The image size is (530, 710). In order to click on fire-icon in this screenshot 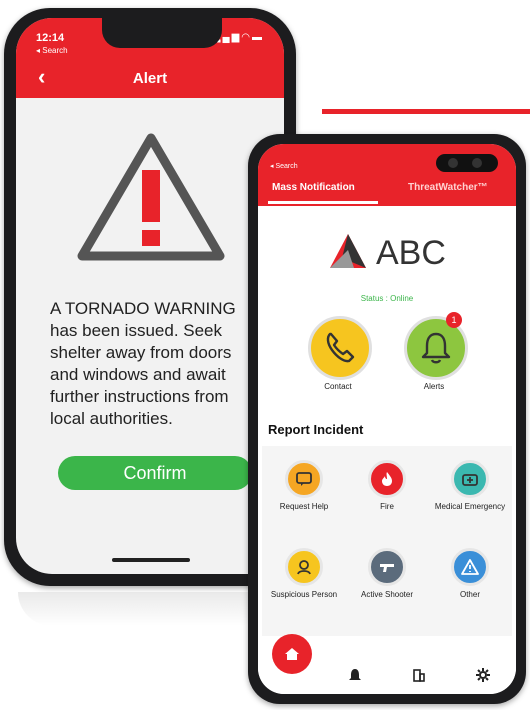, I will do `click(387, 479)`.